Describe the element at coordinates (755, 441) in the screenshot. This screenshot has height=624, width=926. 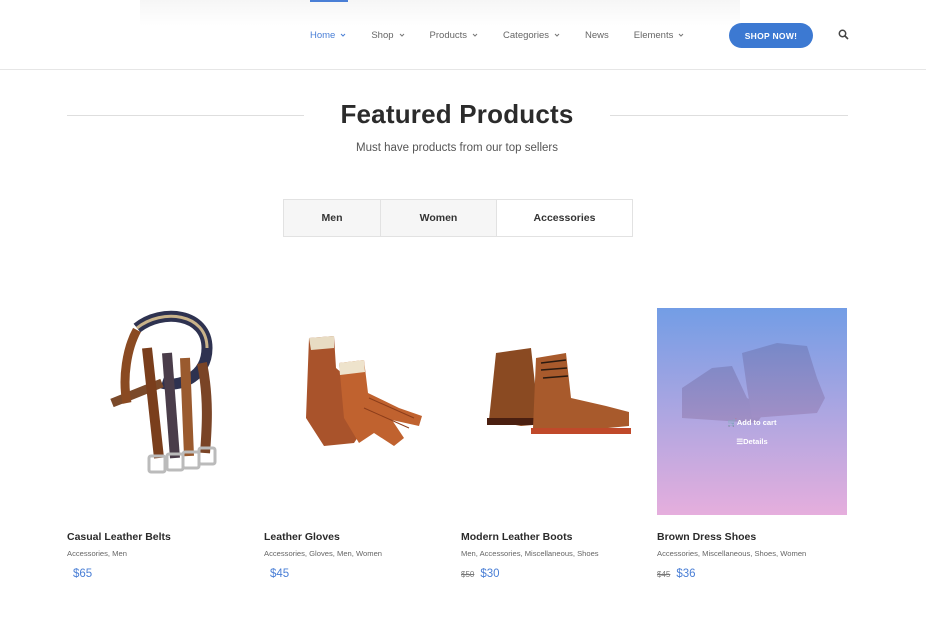
I see `details-label: Details` at that location.